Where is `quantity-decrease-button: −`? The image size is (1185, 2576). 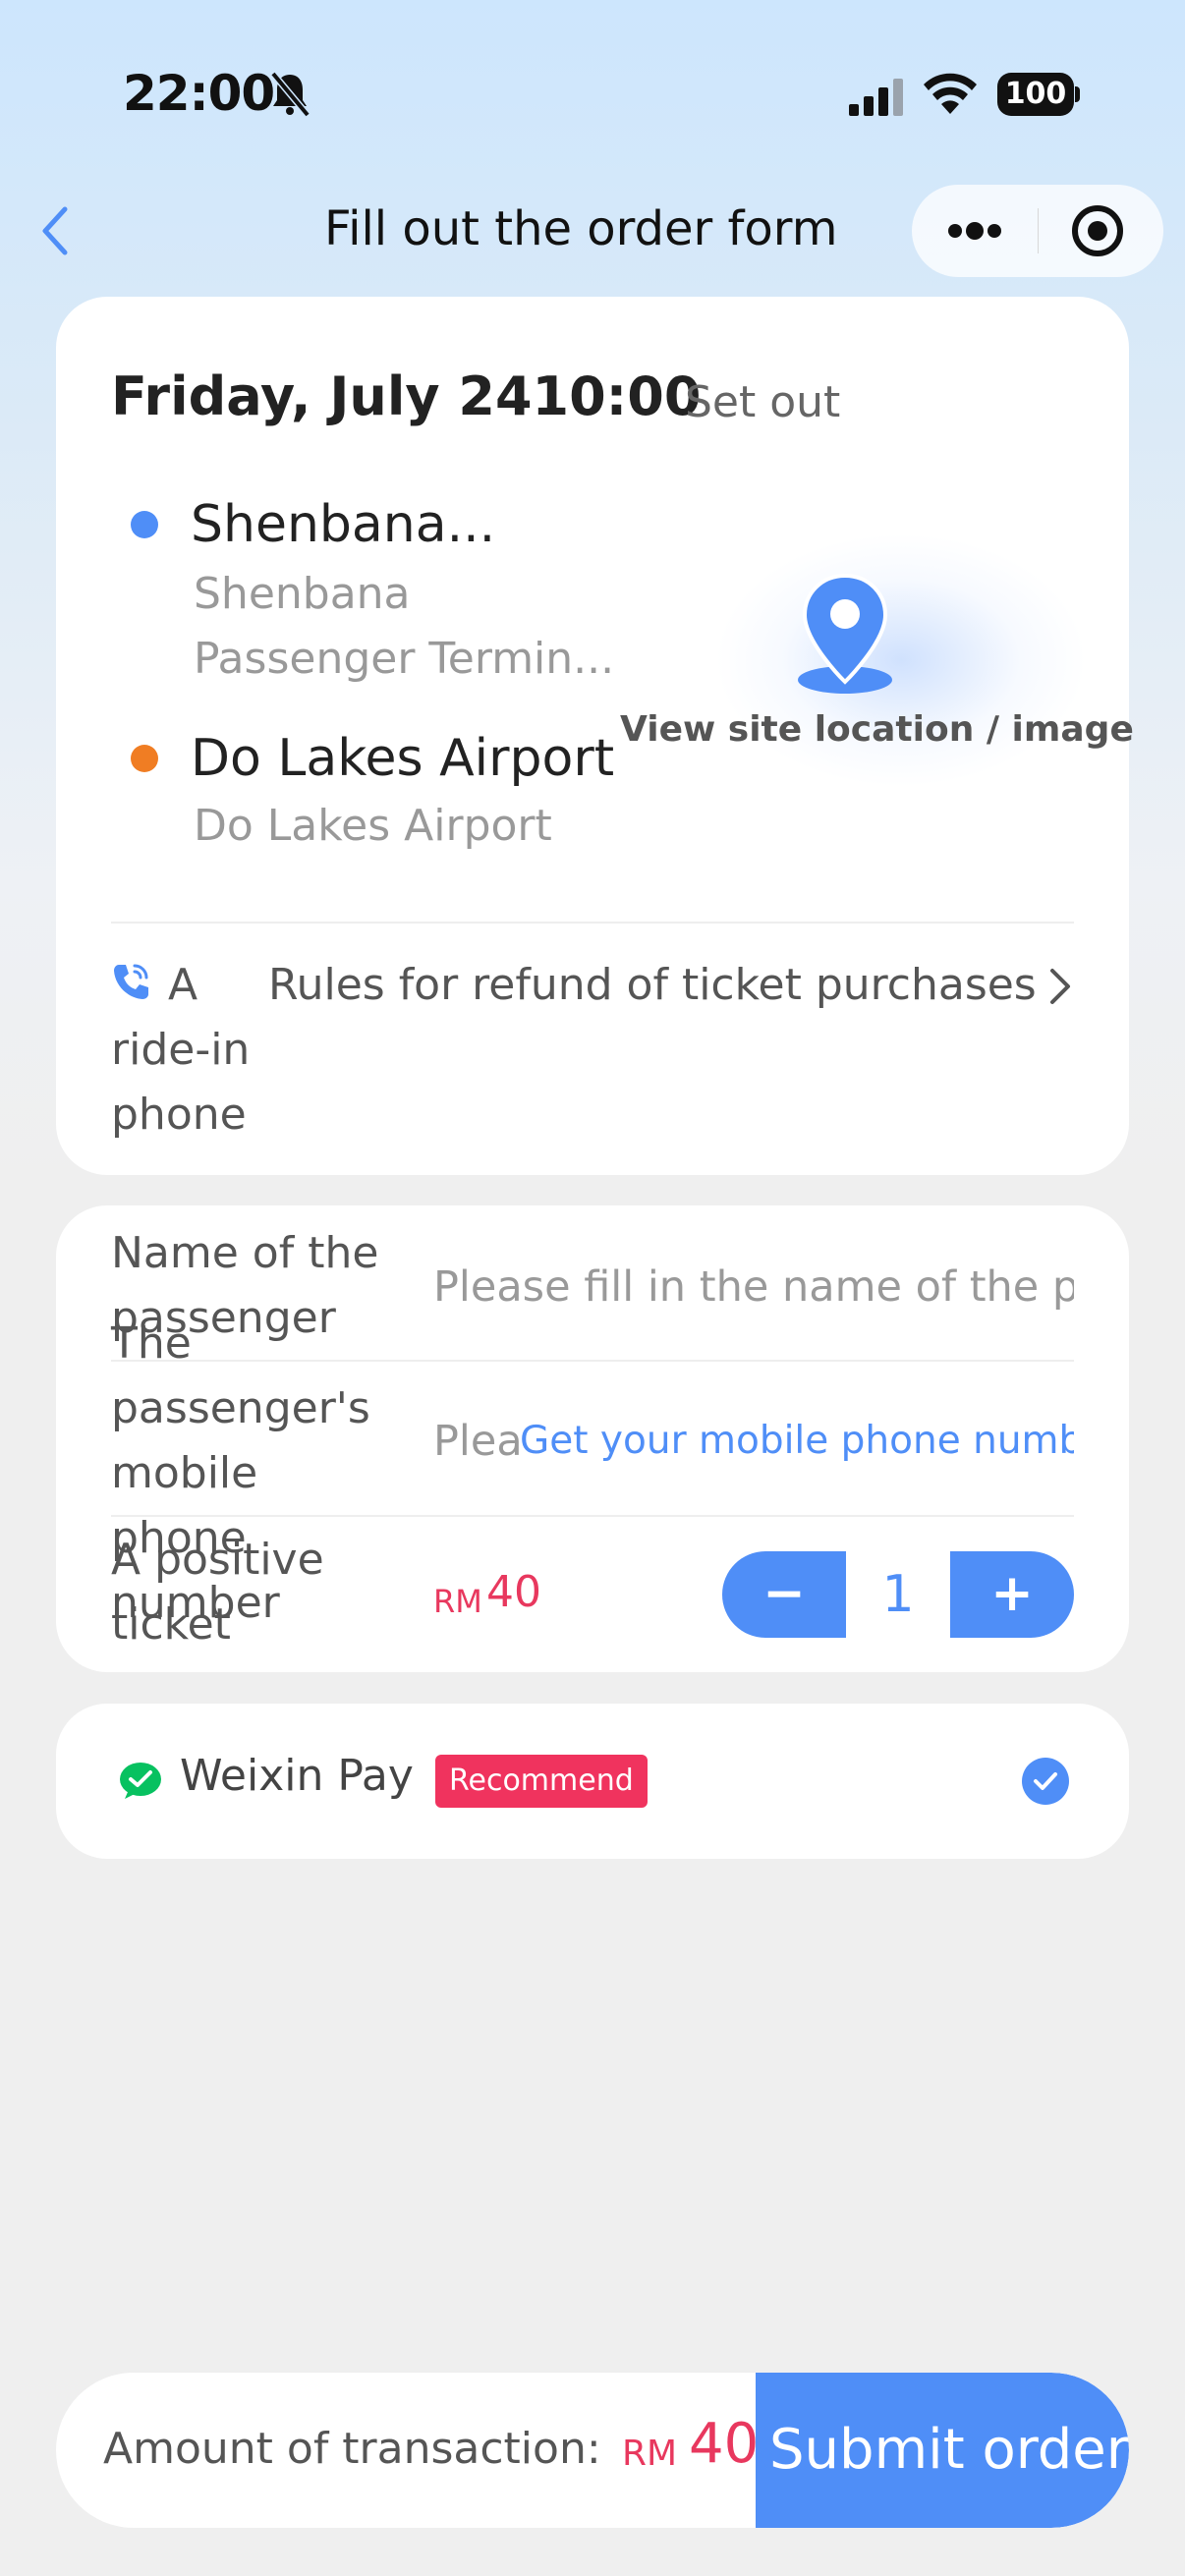 quantity-decrease-button: − is located at coordinates (784, 1594).